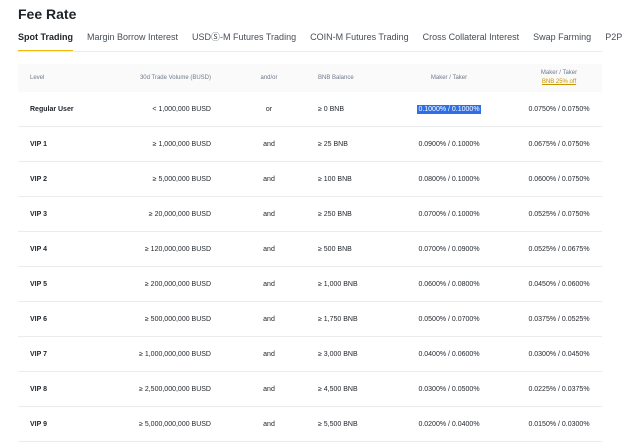 The image size is (640, 442). Describe the element at coordinates (177, 249) in the screenshot. I see `row-volume: ≥ 120,000,000 BUSD` at that location.